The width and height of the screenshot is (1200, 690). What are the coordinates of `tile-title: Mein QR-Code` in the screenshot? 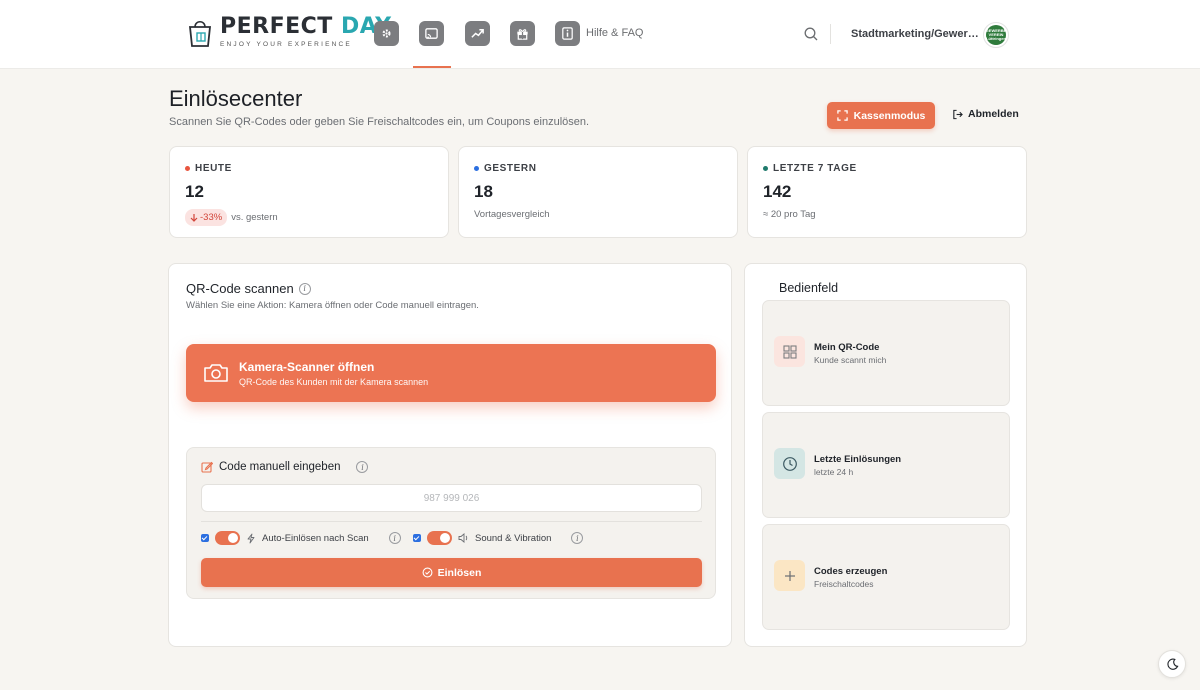 It's located at (847, 347).